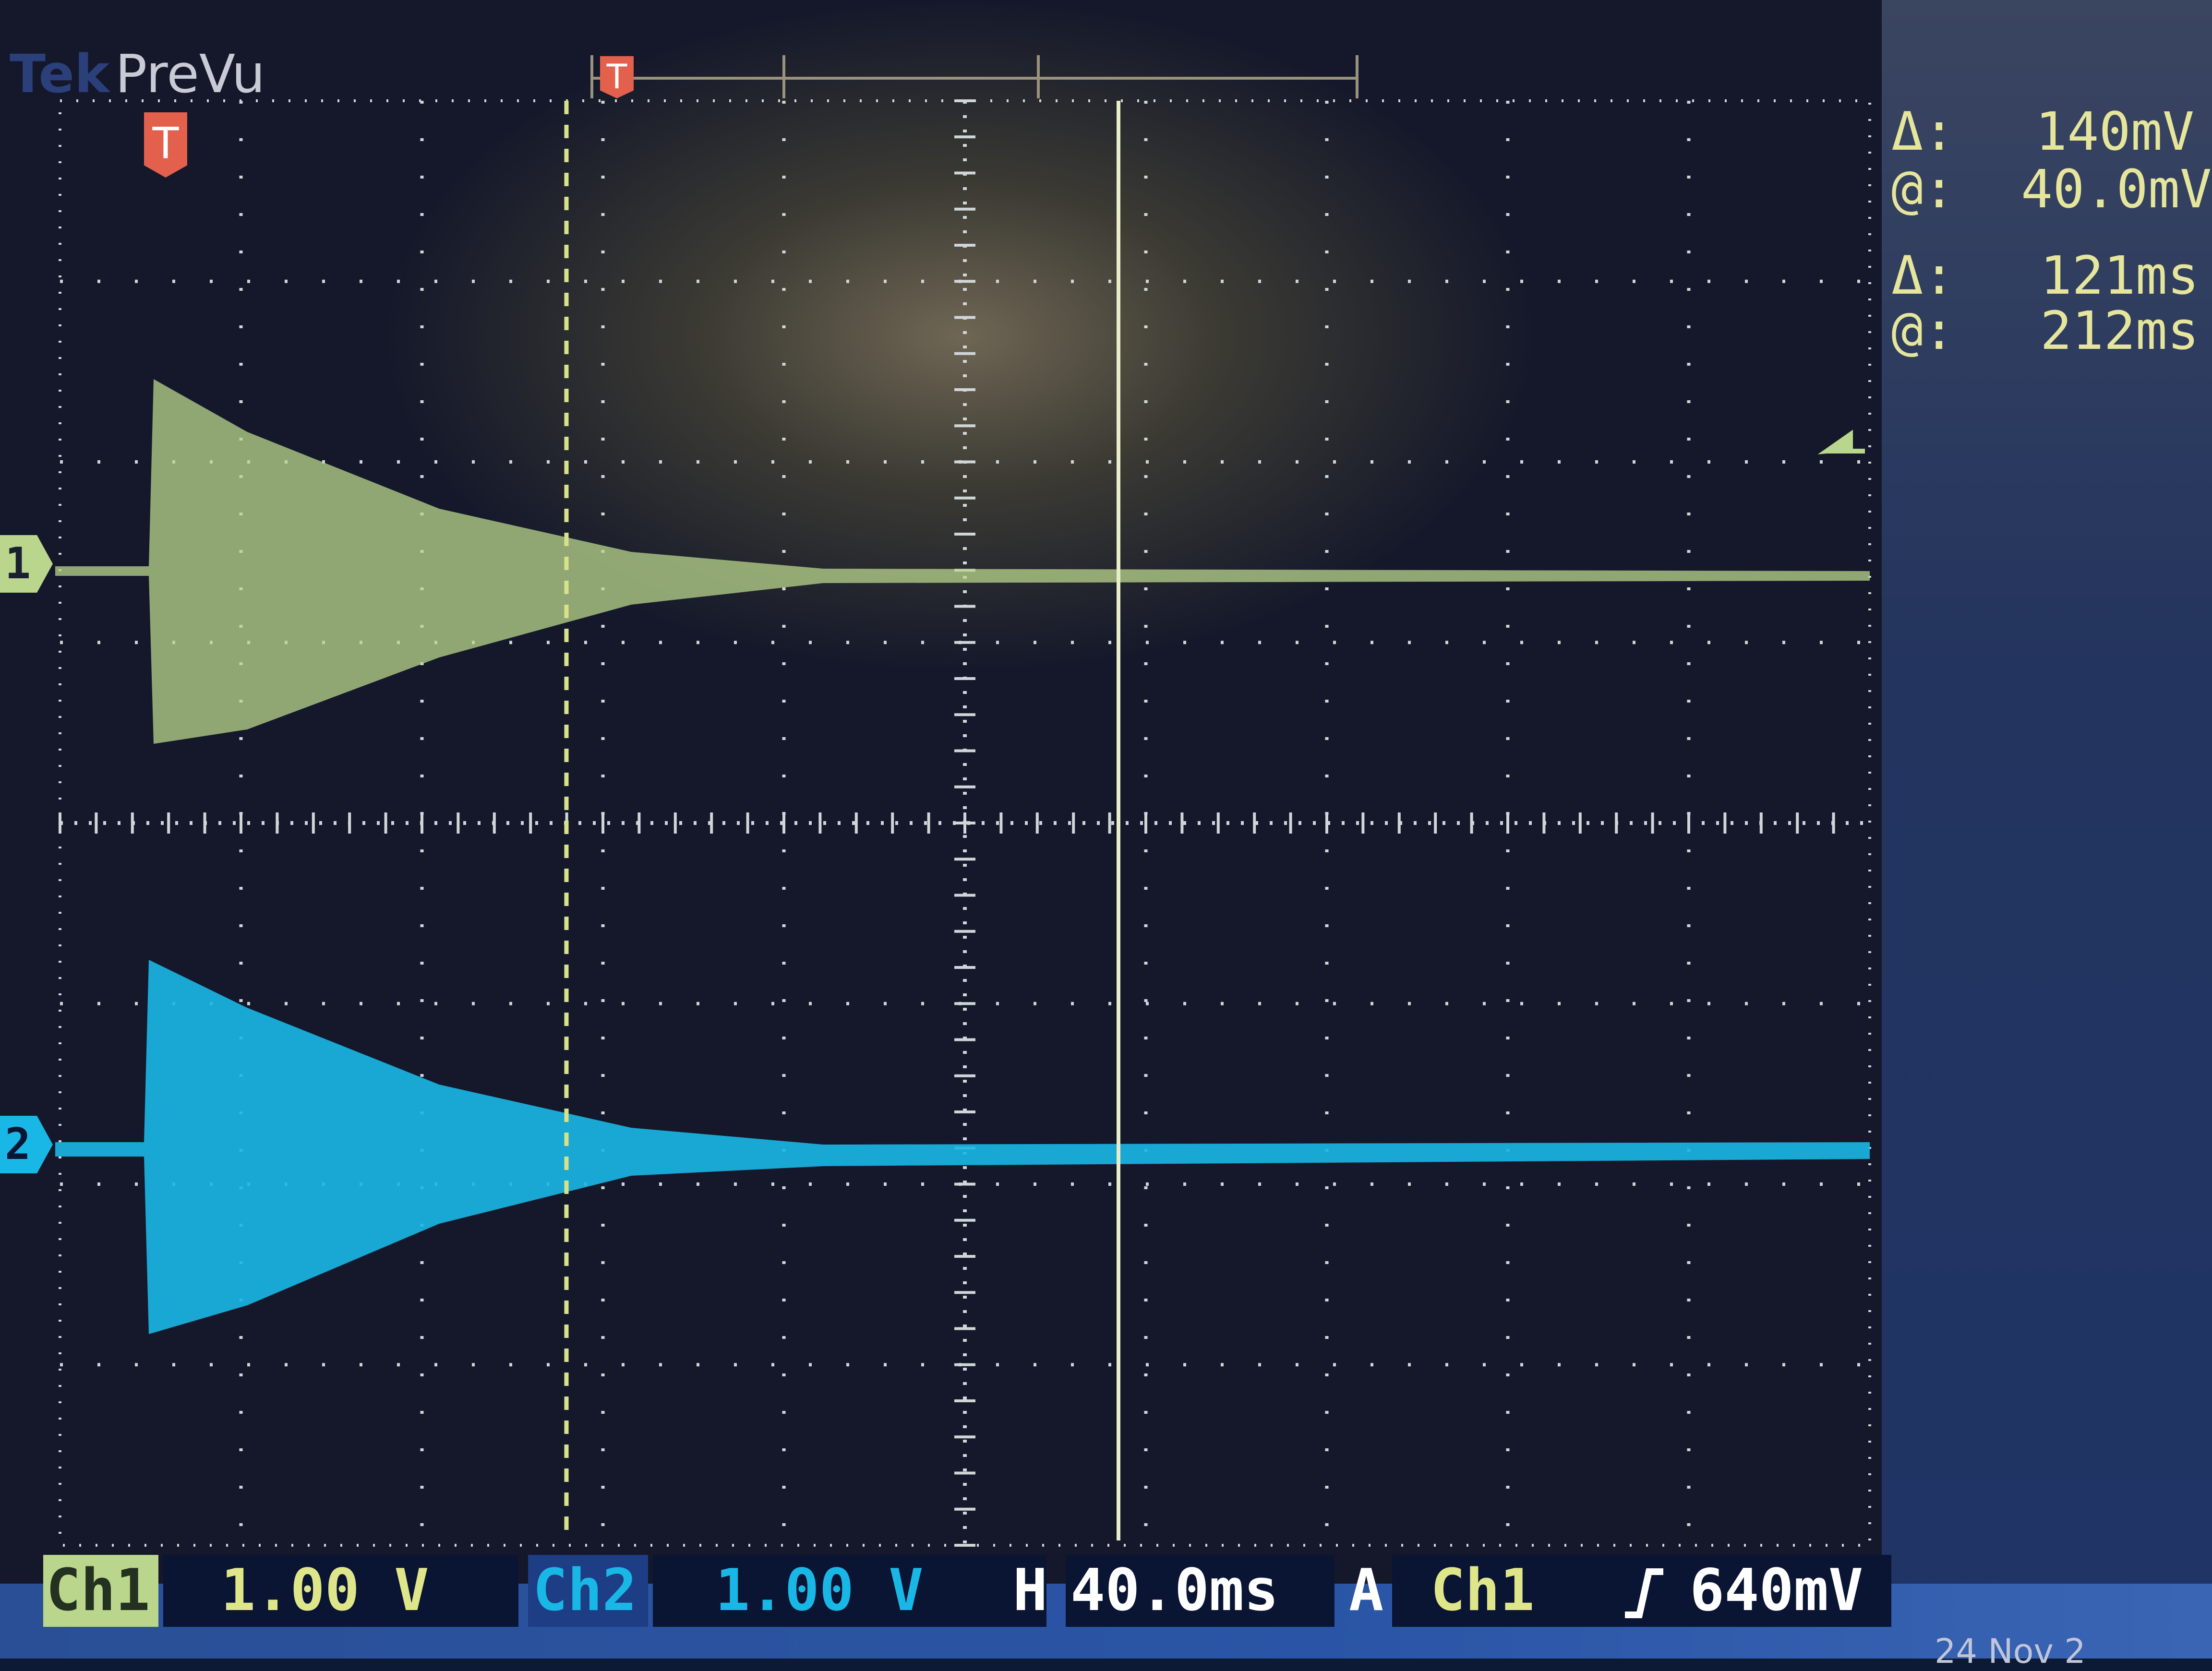 The image size is (2212, 1671). What do you see at coordinates (1366, 1590) in the screenshot?
I see `acquire-label: A` at bounding box center [1366, 1590].